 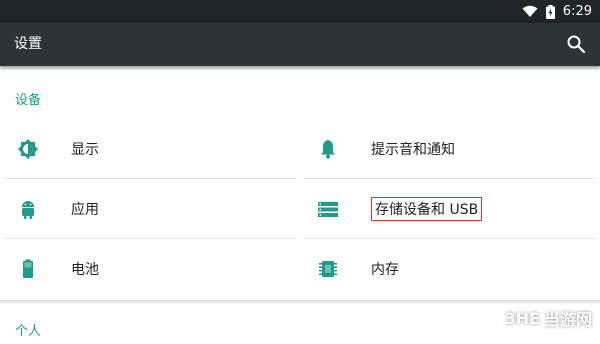 What do you see at coordinates (85, 269) in the screenshot?
I see `settings-item-label: 电池` at bounding box center [85, 269].